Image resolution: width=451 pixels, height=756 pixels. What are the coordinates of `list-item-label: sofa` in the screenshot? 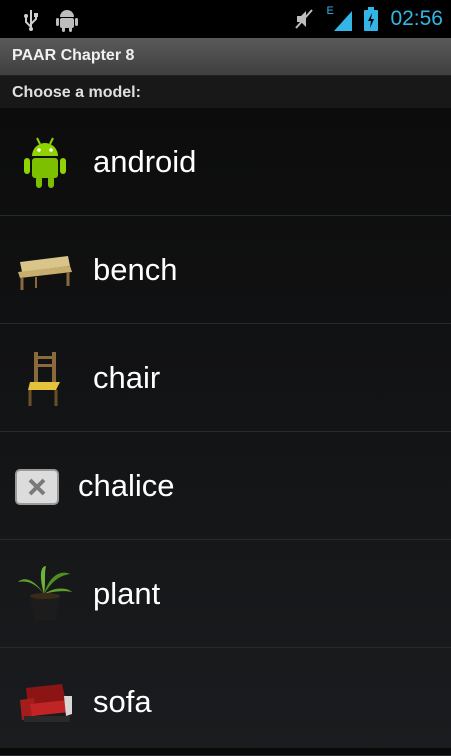 It's located at (122, 701).